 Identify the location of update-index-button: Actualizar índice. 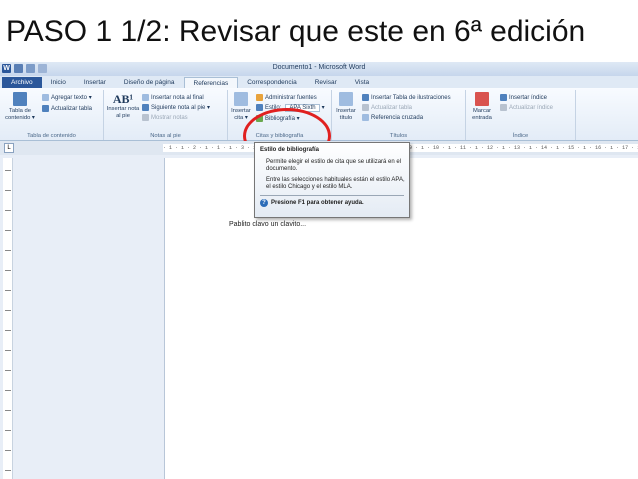
(526, 107).